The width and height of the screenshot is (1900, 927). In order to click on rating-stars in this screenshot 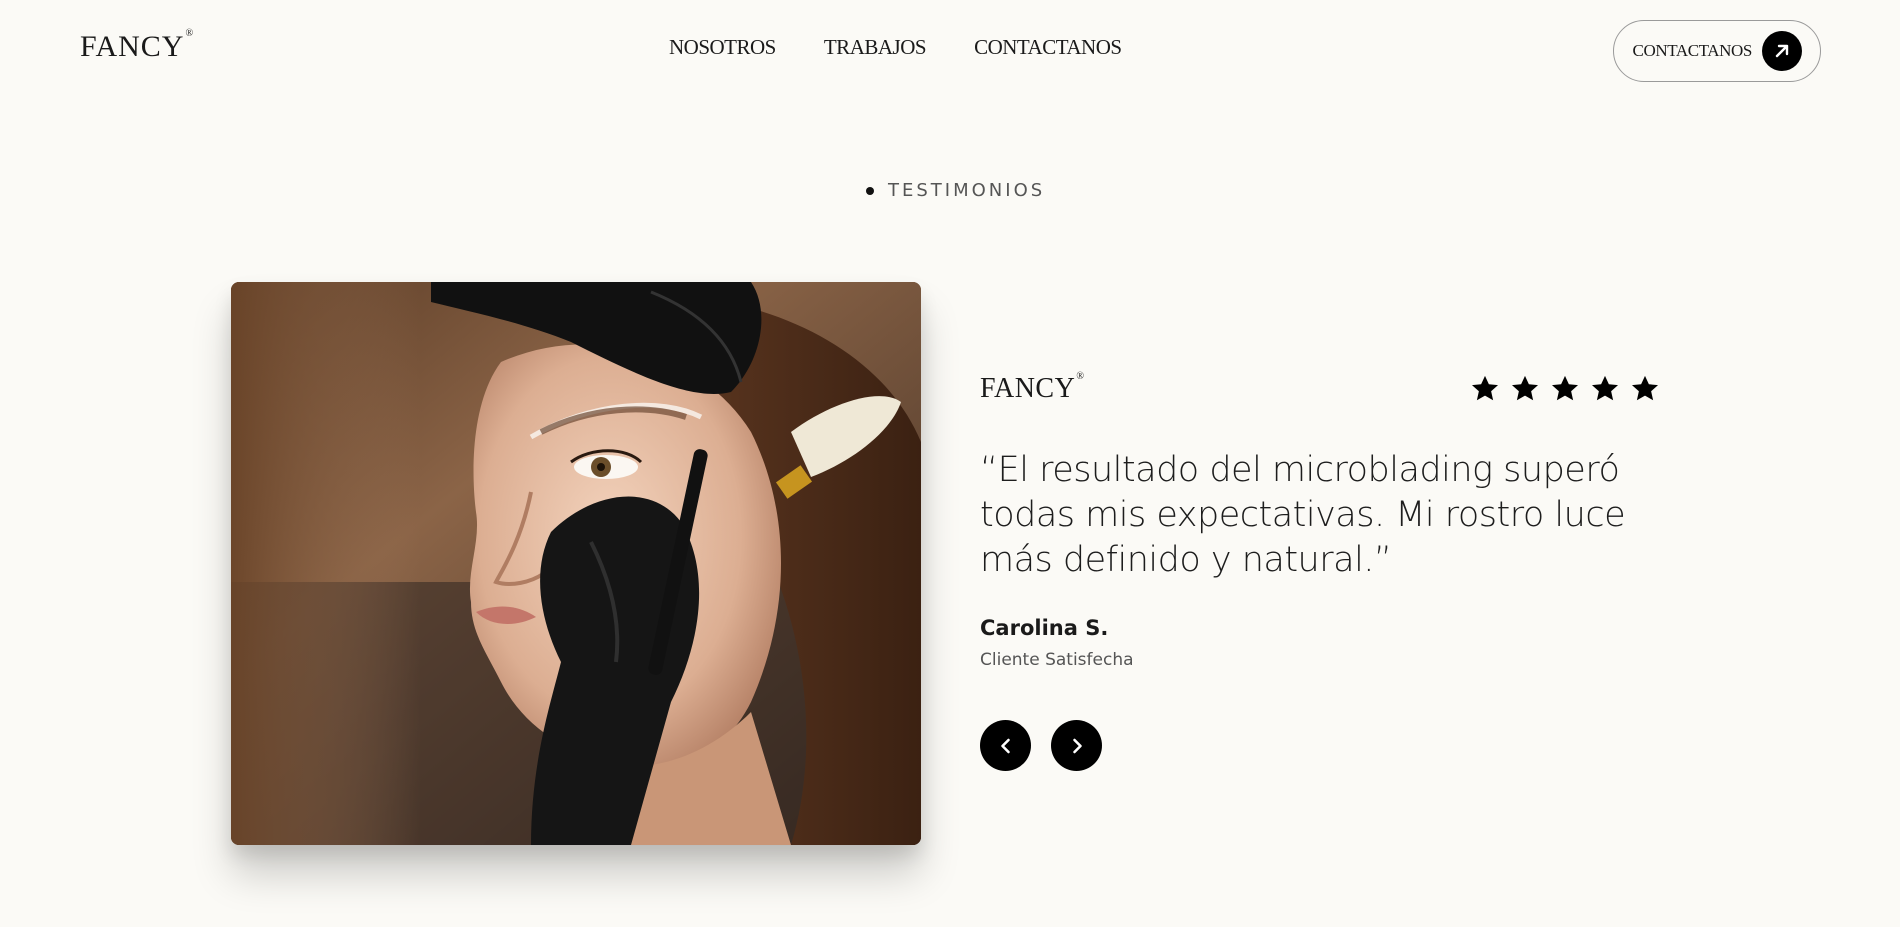, I will do `click(1565, 389)`.